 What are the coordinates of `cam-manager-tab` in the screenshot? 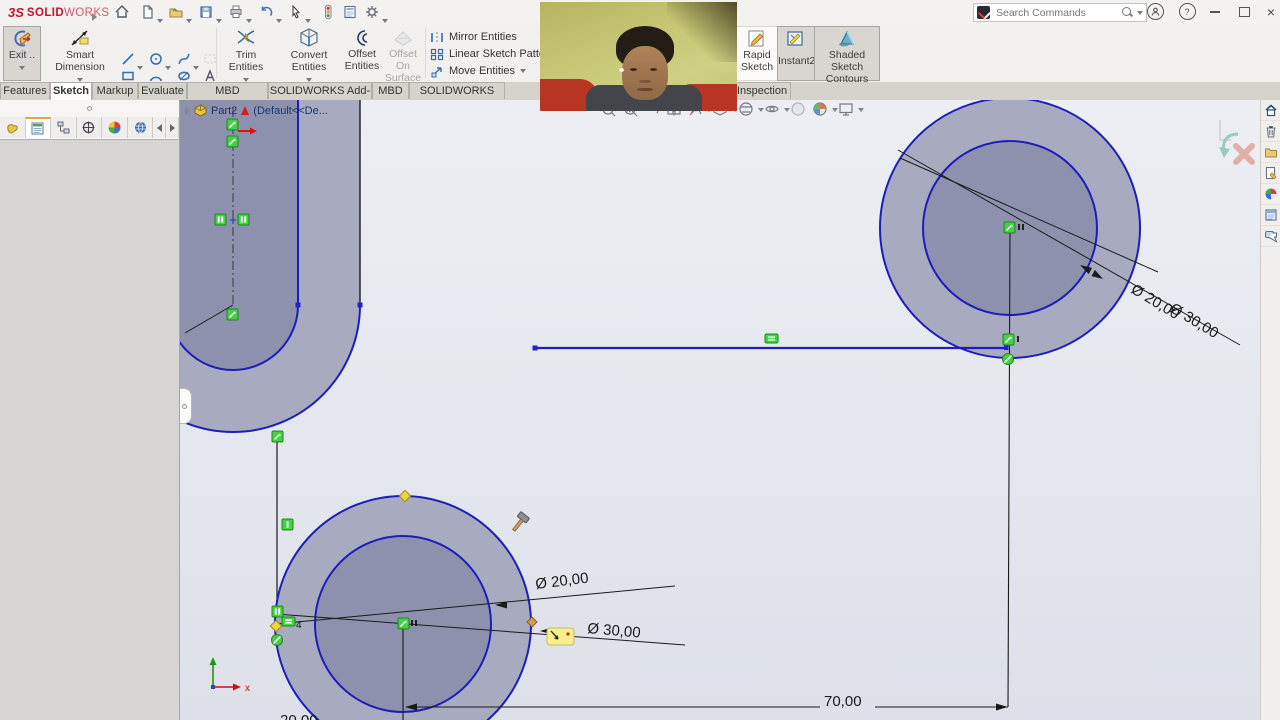 It's located at (140, 127).